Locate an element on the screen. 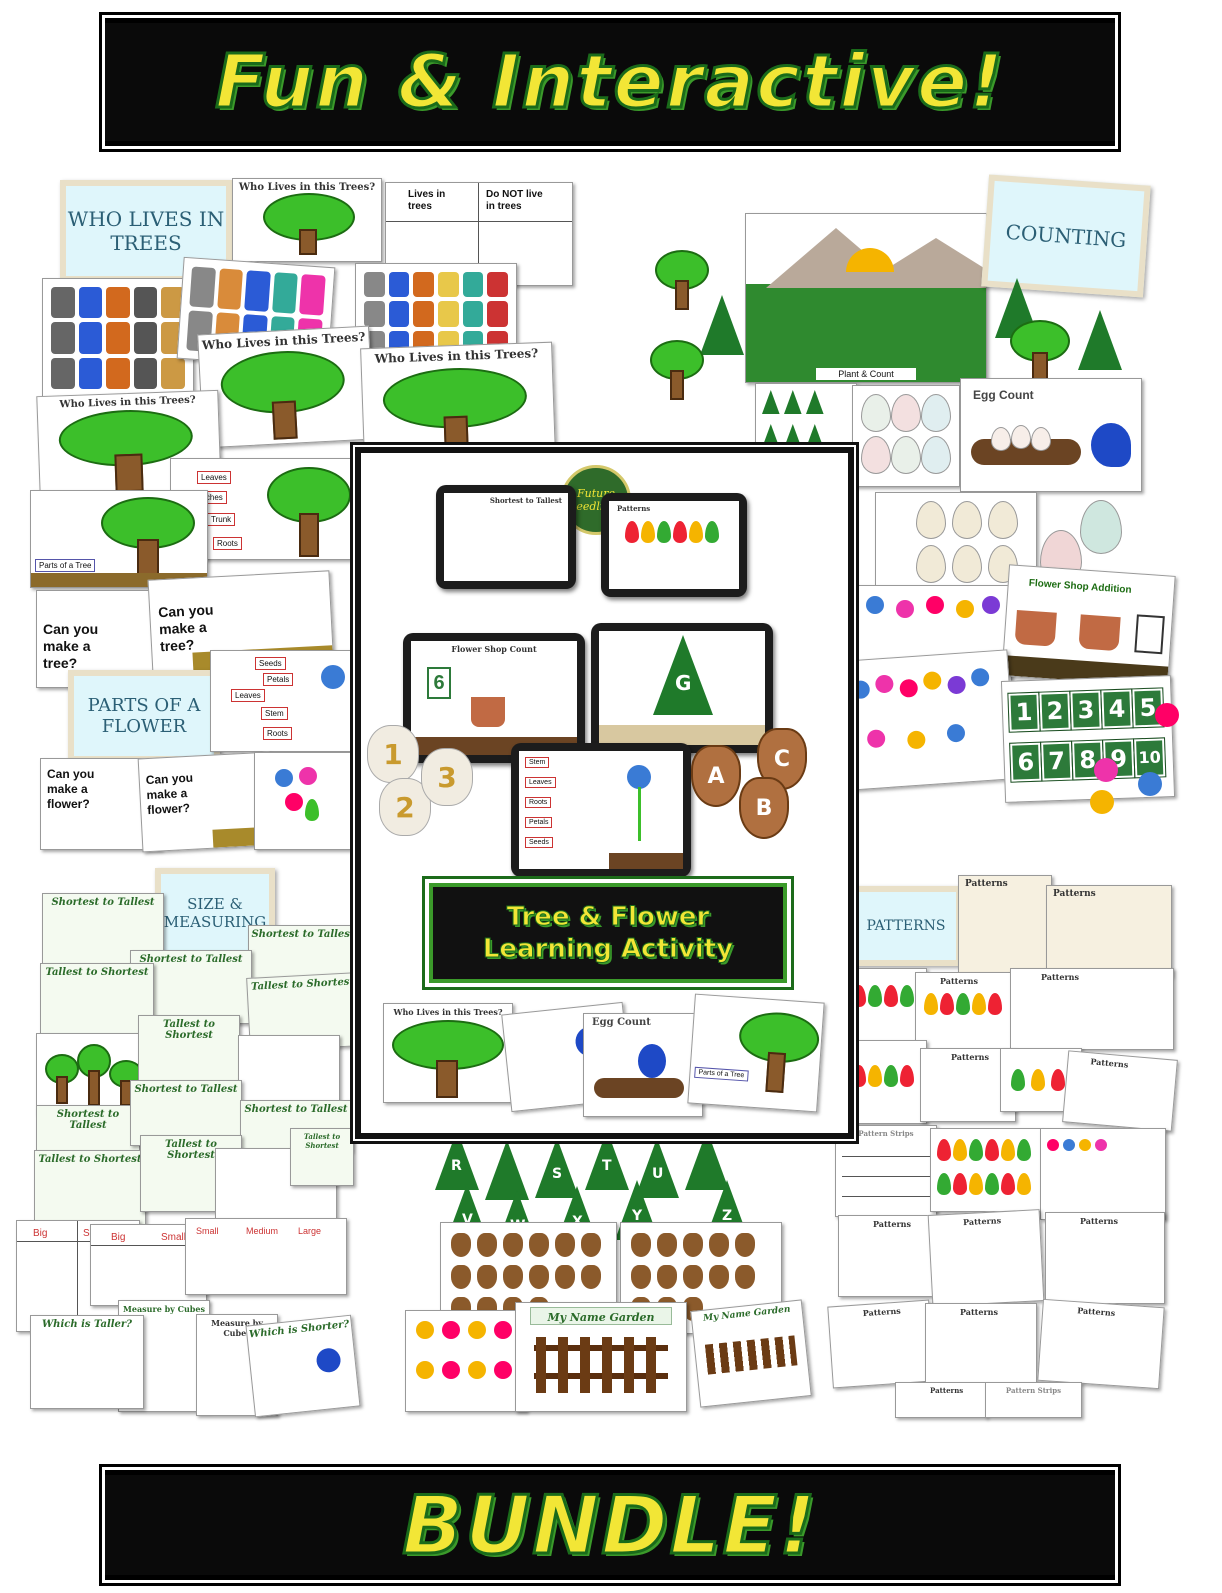 Image resolution: width=1222 pixels, height=1593 pixels. patterns-title-text: PATTERNS is located at coordinates (906, 926).